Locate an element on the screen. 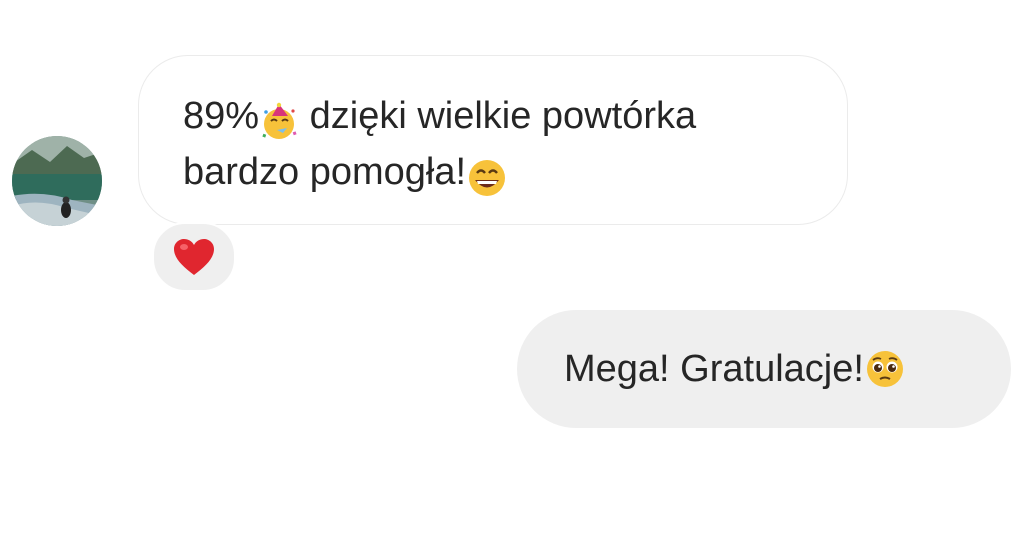  pleading-face-icon is located at coordinates (885, 369).